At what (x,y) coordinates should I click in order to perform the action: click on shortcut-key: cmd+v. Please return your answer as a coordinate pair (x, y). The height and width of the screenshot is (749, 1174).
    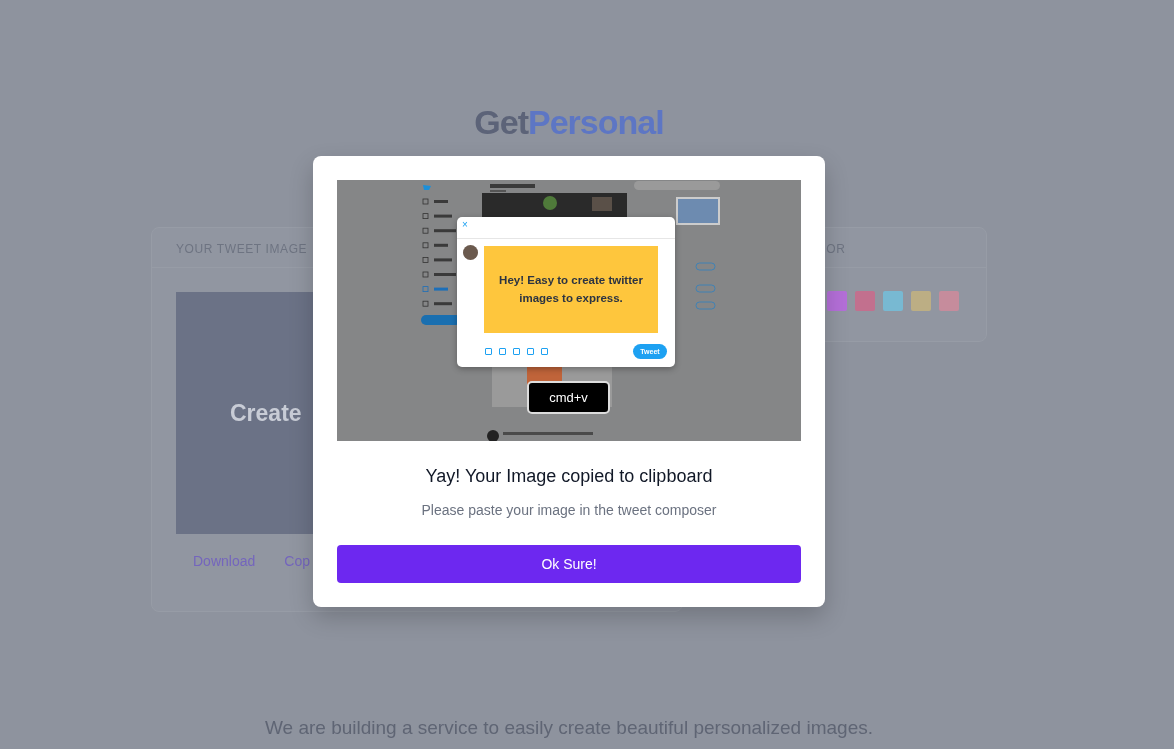
    Looking at the image, I should click on (568, 397).